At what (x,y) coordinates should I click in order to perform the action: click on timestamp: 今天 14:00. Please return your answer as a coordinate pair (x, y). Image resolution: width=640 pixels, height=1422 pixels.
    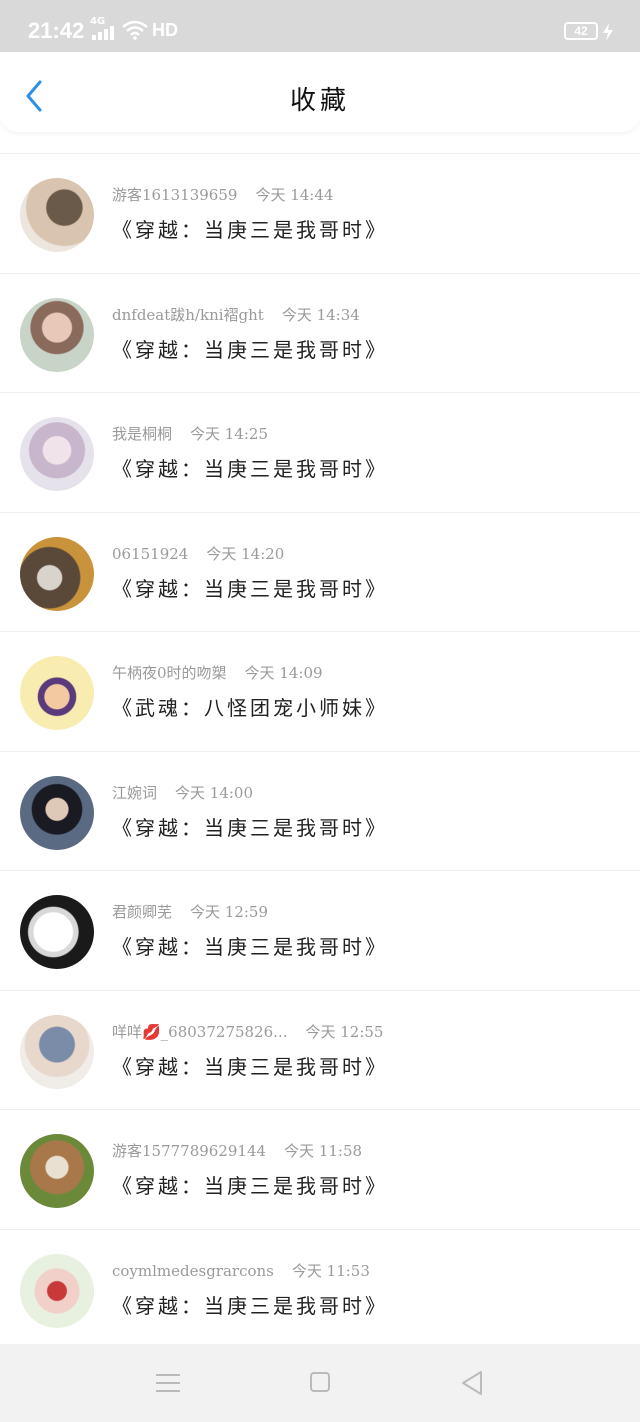
    Looking at the image, I should click on (214, 792).